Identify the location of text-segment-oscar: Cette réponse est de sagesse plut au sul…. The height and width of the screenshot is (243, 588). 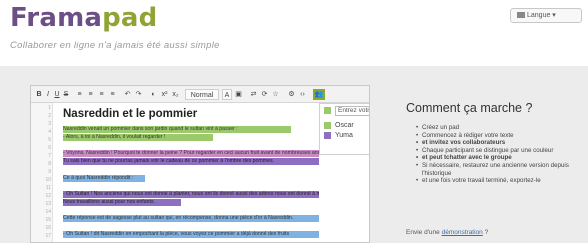
(191, 218).